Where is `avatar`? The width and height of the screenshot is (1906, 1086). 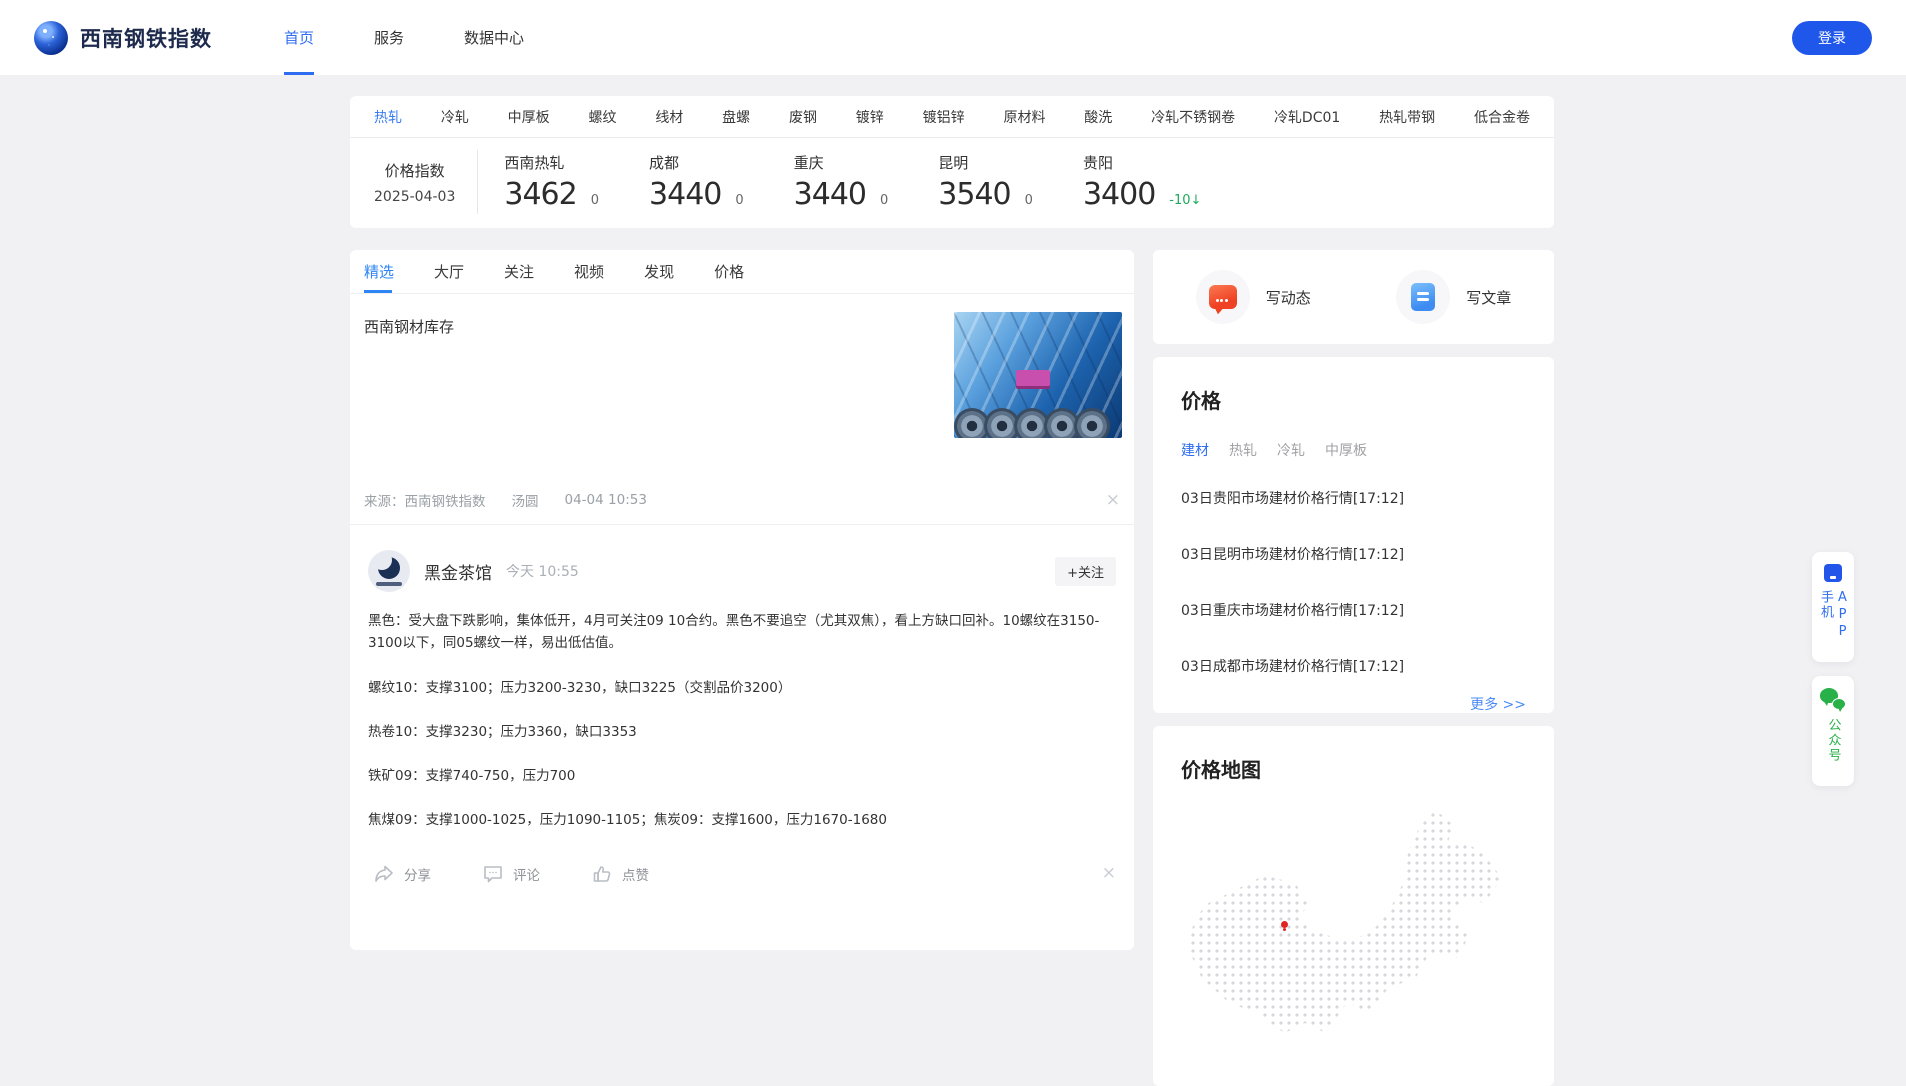 avatar is located at coordinates (389, 571).